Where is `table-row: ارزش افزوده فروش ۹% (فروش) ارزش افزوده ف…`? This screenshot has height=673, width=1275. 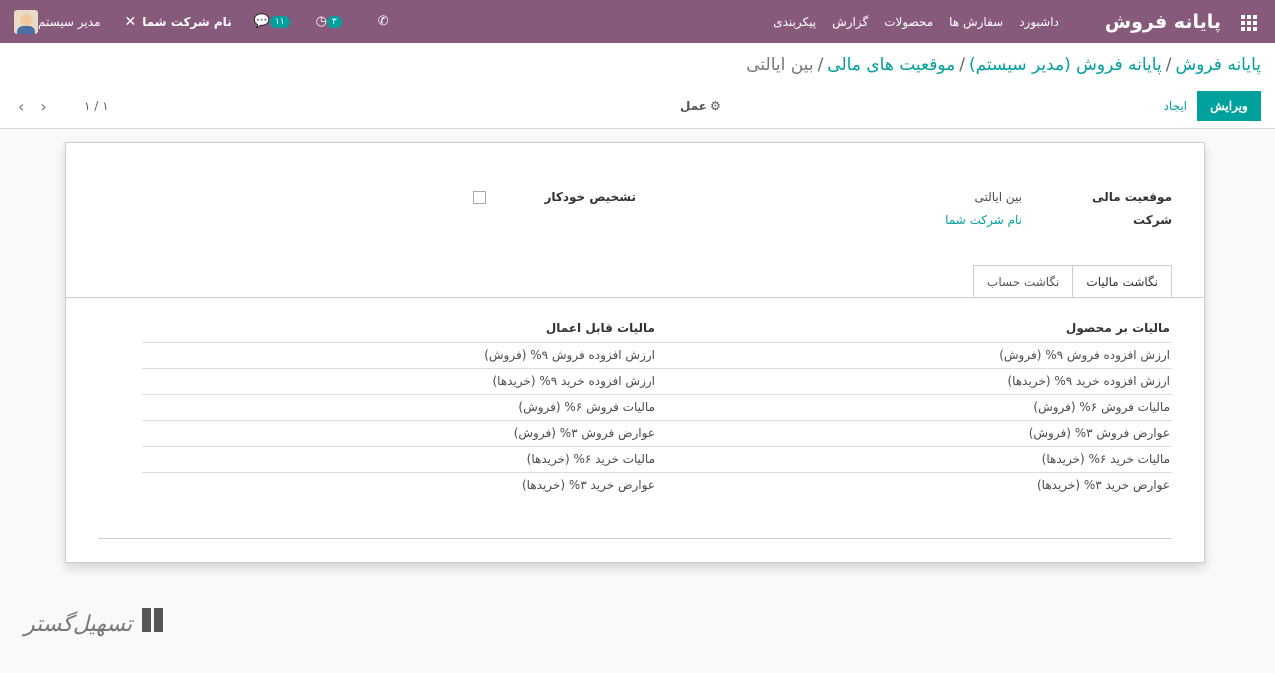
table-row: ارزش افزوده فروش ۹% (فروش) ارزش افزوده ف… is located at coordinates (657, 355).